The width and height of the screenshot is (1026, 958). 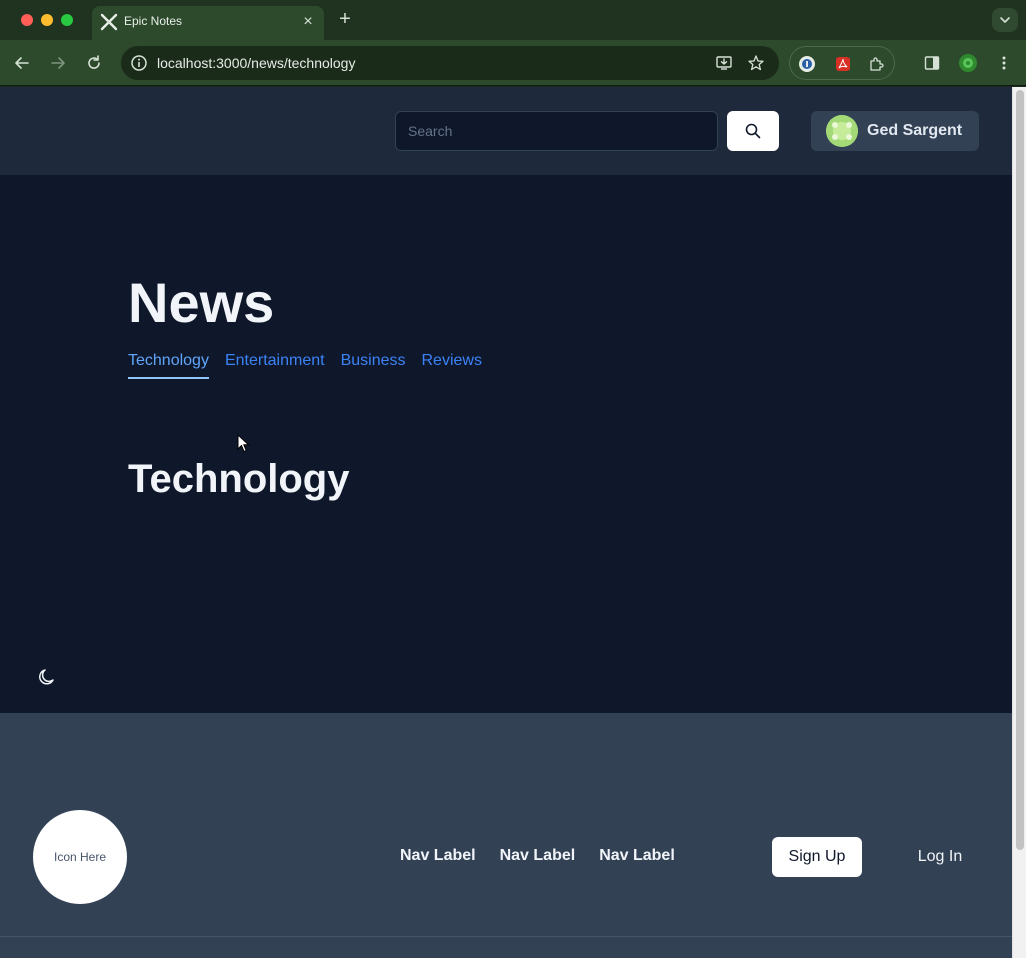 What do you see at coordinates (47, 20) in the screenshot?
I see `minimize-window-button` at bounding box center [47, 20].